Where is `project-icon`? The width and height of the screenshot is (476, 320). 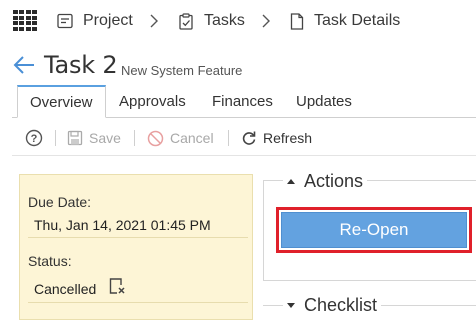 project-icon is located at coordinates (65, 21).